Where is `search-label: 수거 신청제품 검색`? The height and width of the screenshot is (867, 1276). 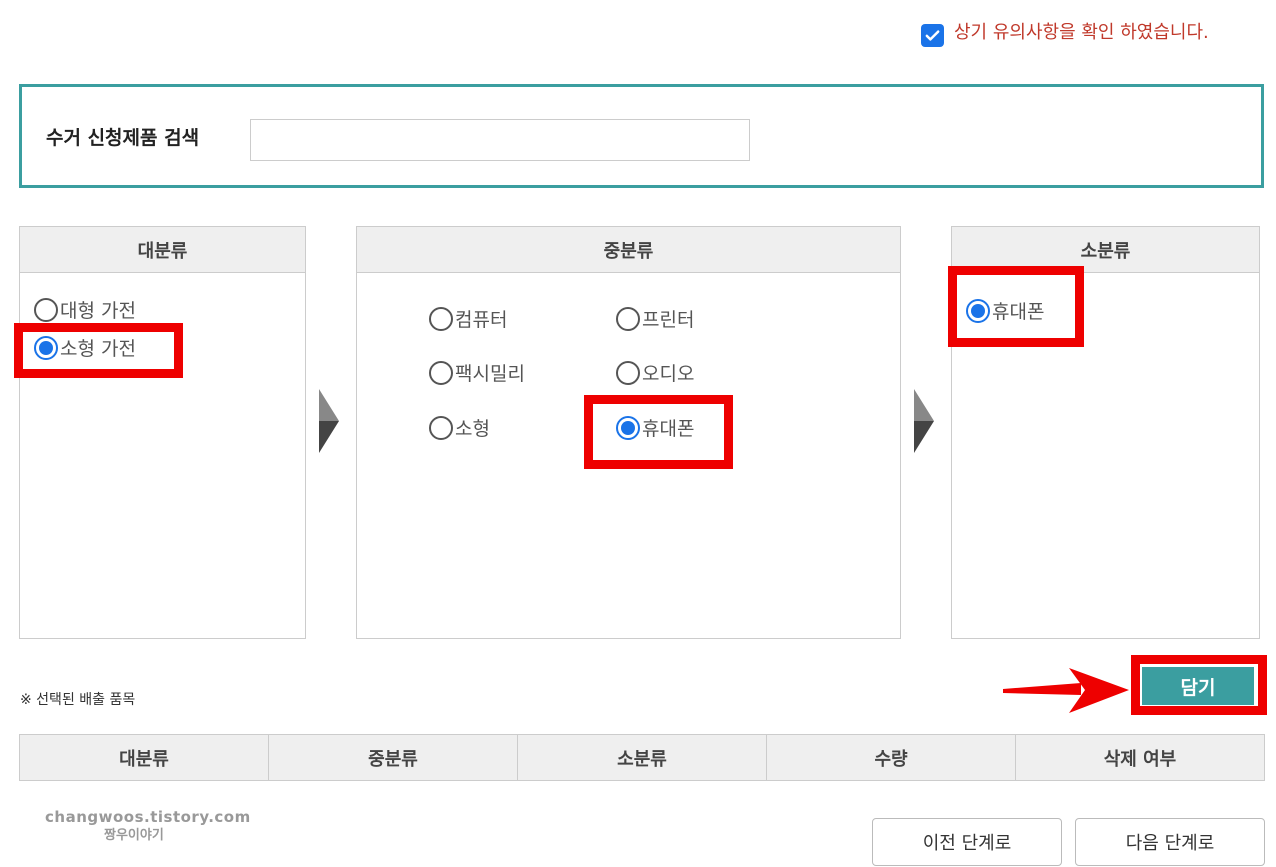
search-label: 수거 신청제품 검색 is located at coordinates (123, 138).